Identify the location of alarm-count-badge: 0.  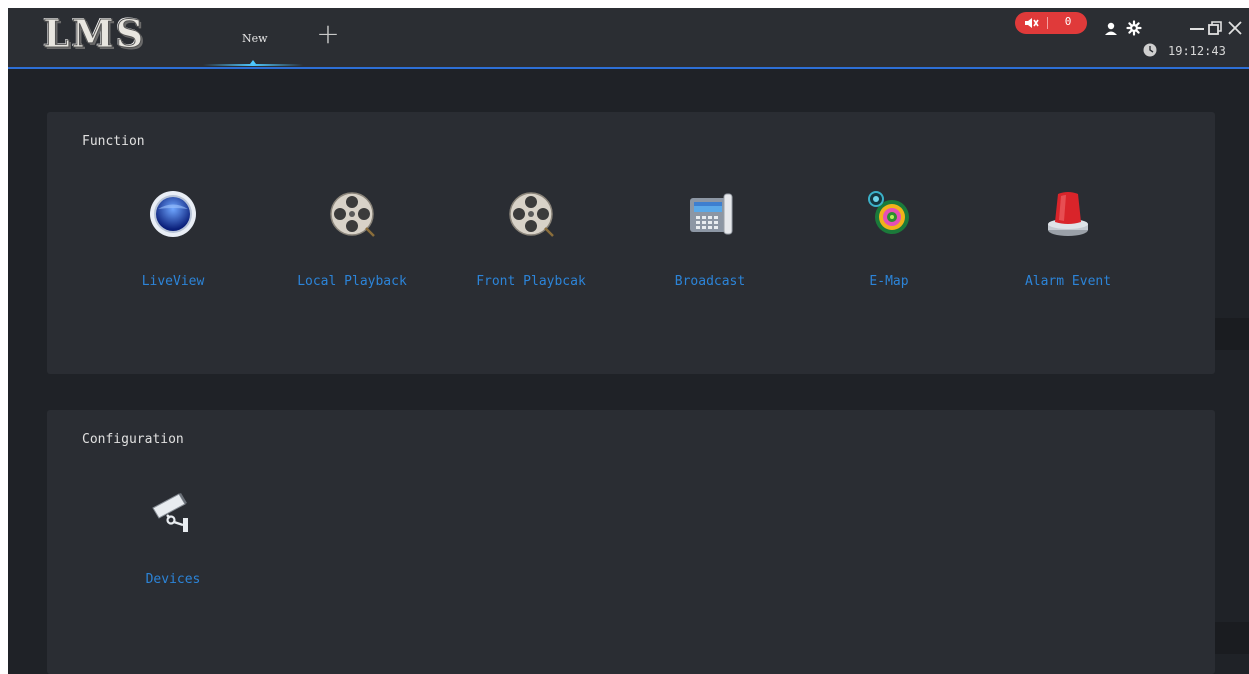
(1051, 23).